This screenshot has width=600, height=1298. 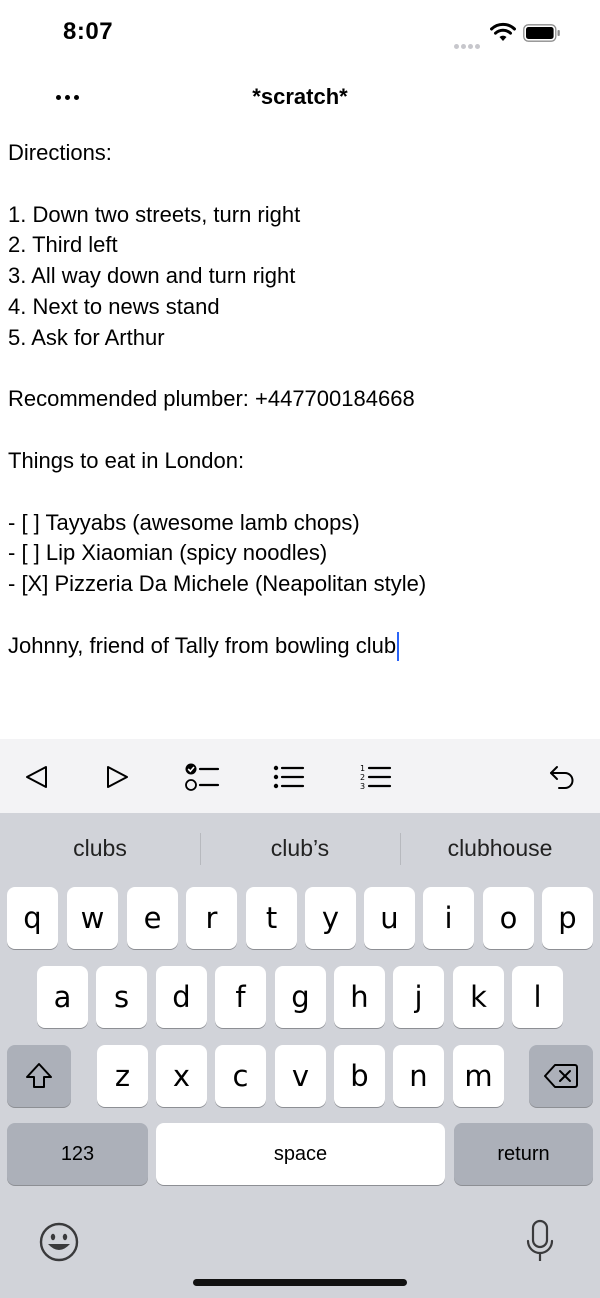 I want to click on shift-icon, so click(x=39, y=1075).